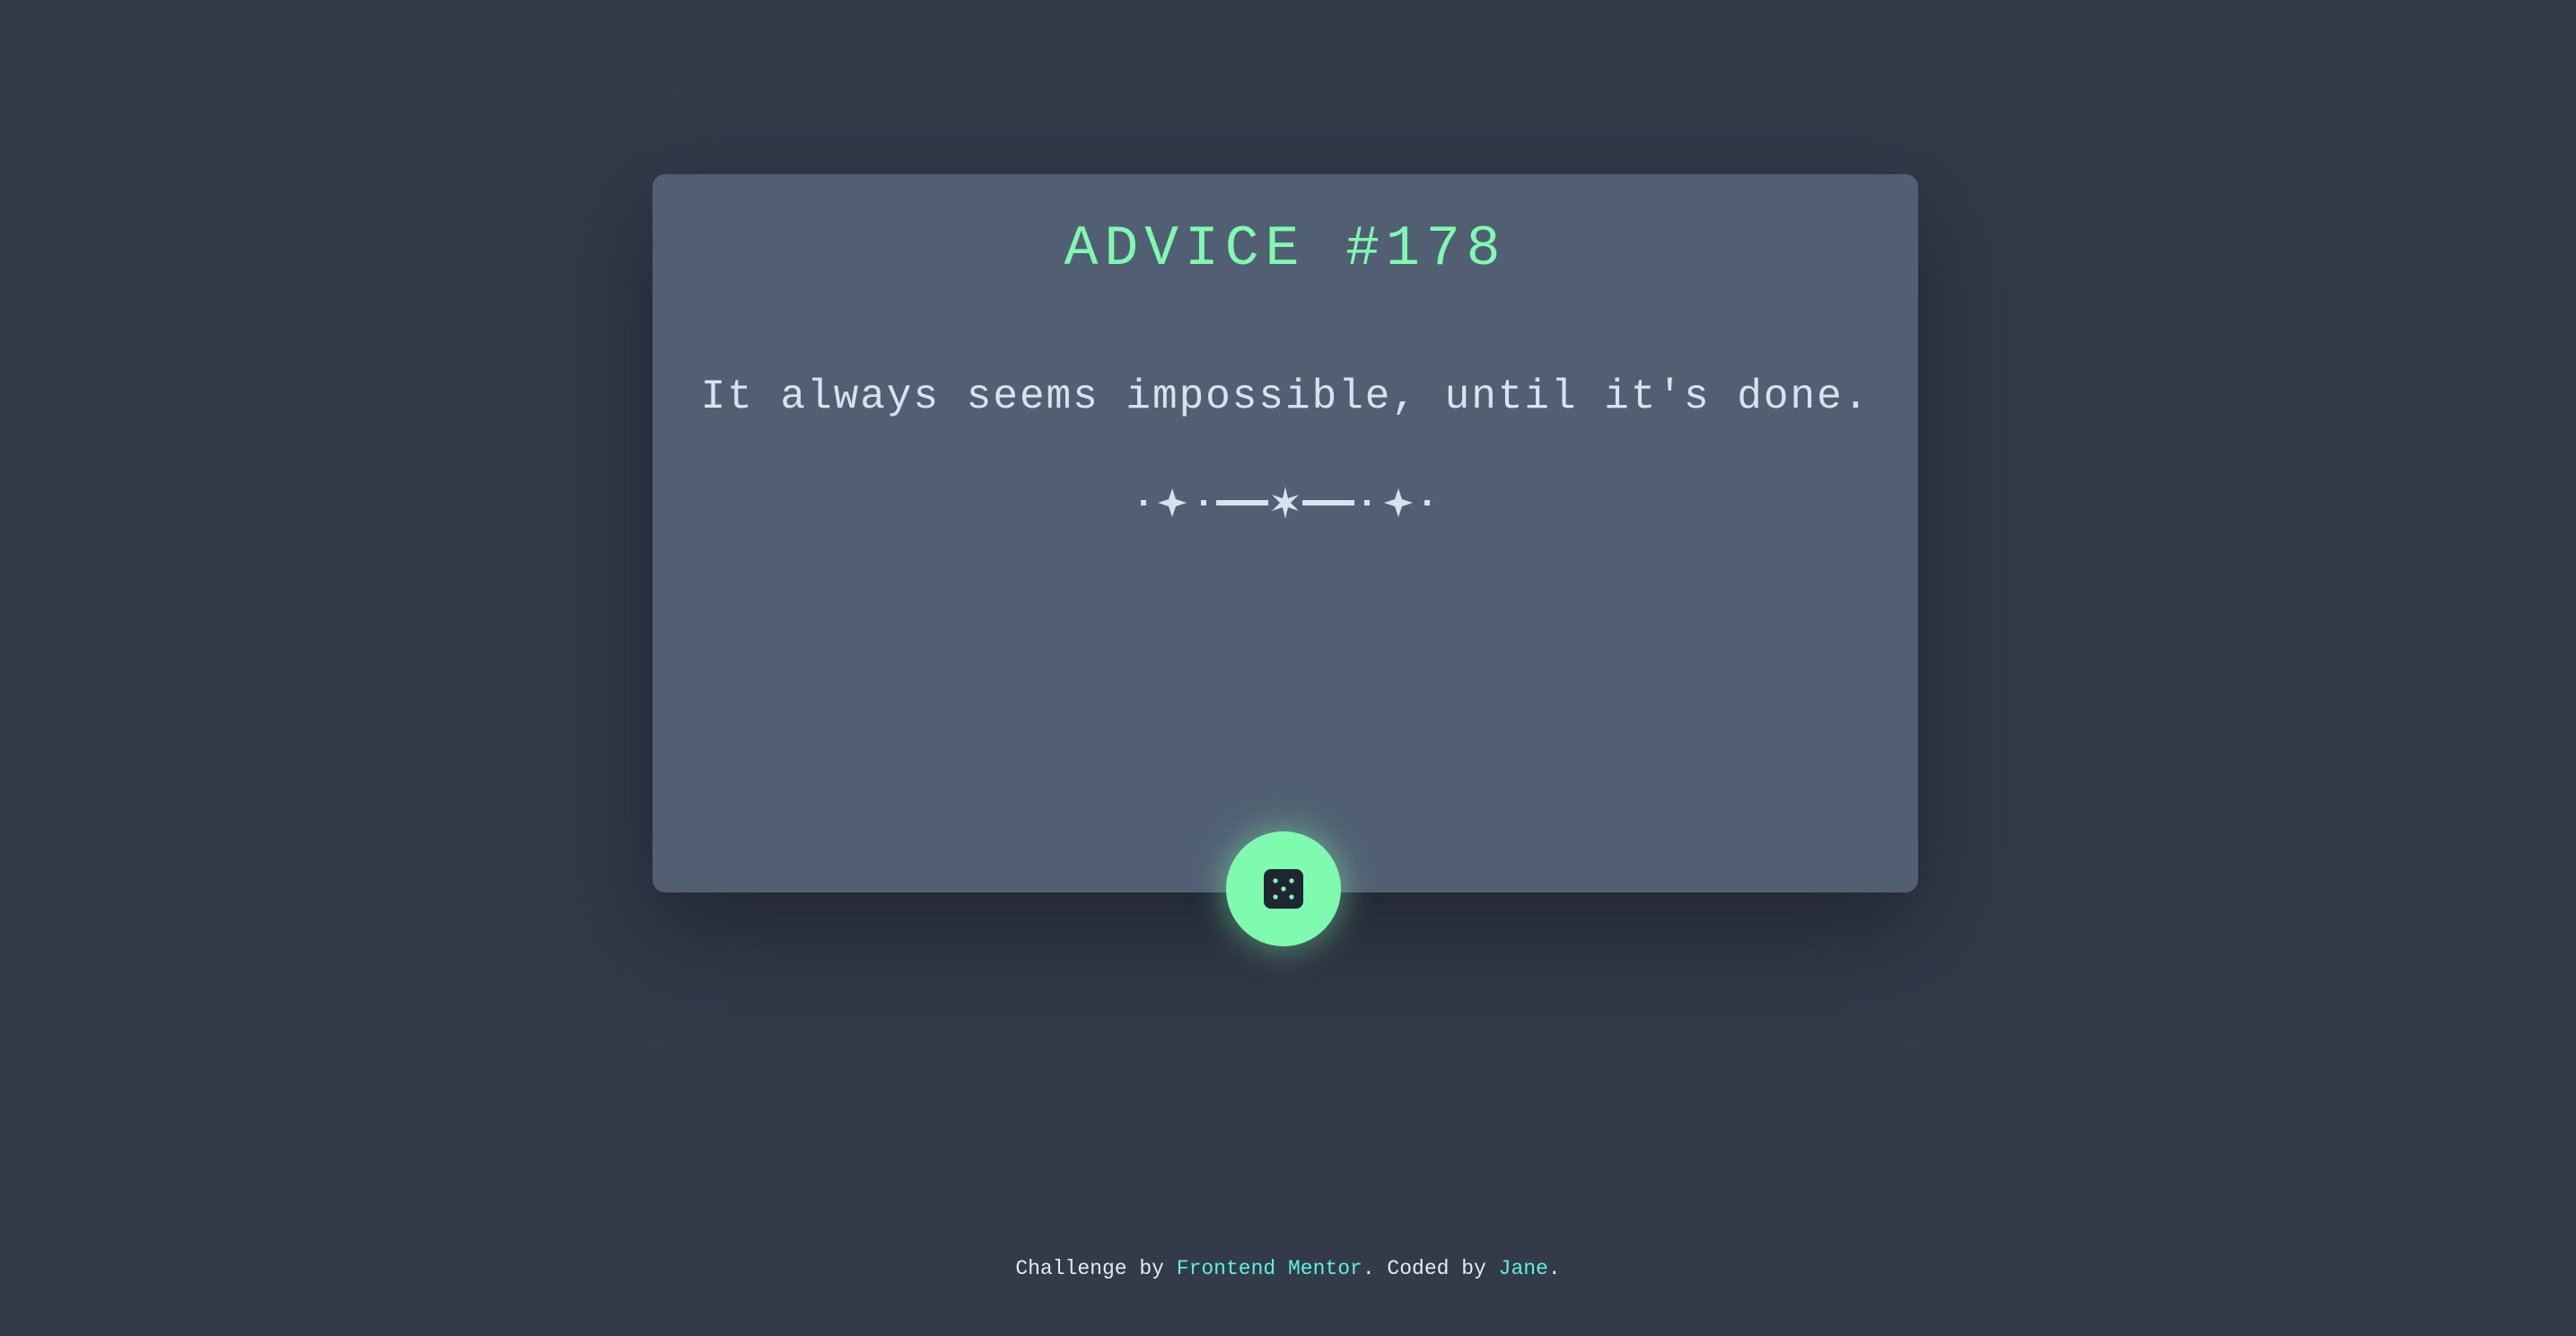 The height and width of the screenshot is (1336, 2576). I want to click on footer-suffix: ., so click(1554, 1268).